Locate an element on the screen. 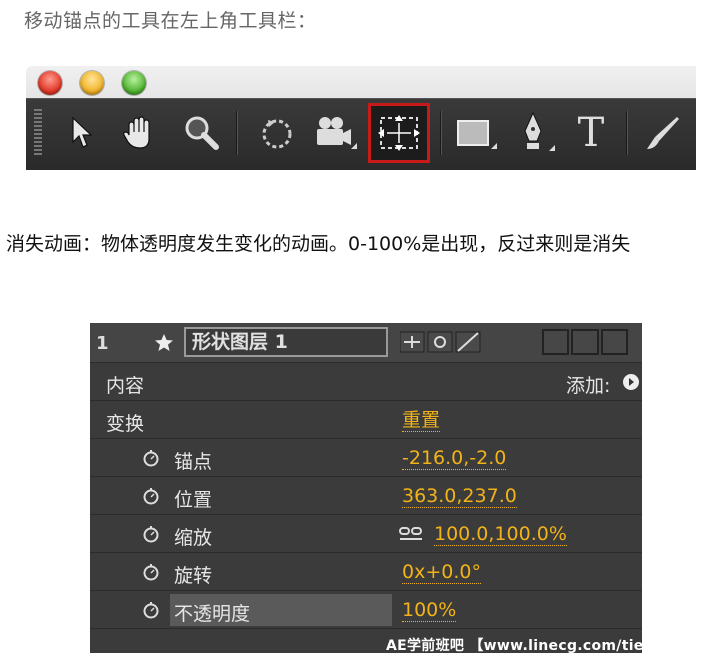 This screenshot has height=662, width=724. zoom-window-button is located at coordinates (134, 83).